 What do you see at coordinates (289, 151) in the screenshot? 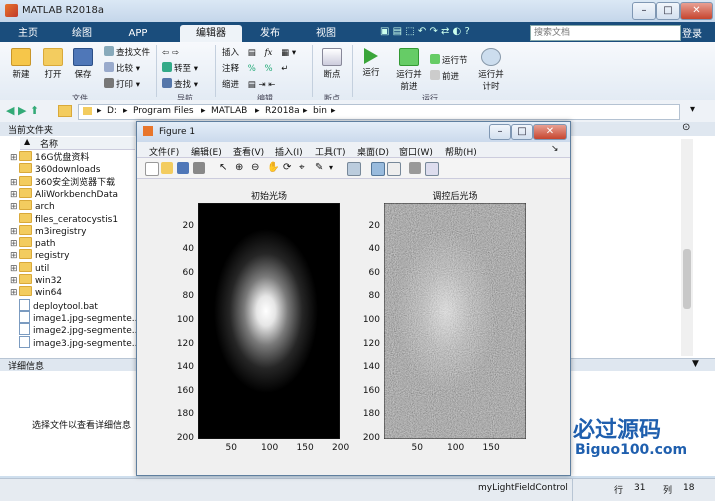
I see `menu-insert: 插入(I)` at bounding box center [289, 151].